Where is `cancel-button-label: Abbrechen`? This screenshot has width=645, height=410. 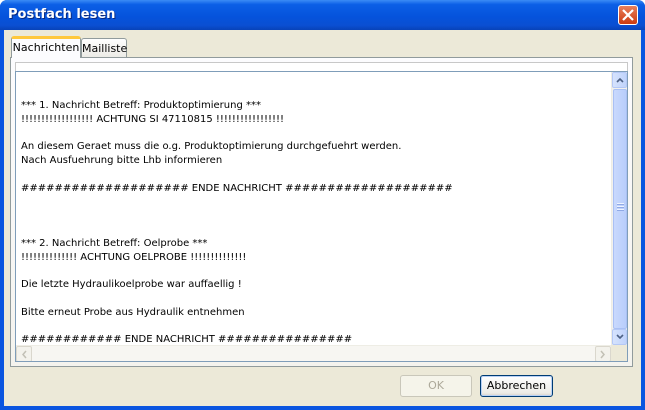 cancel-button-label: Abbrechen is located at coordinates (516, 385).